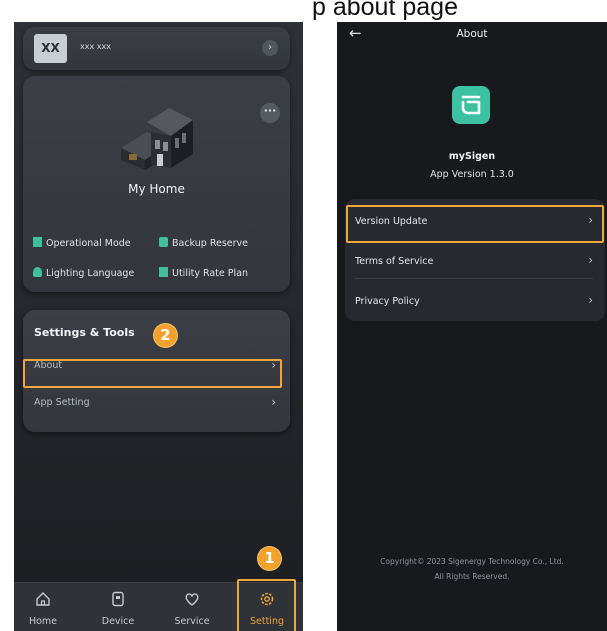 This screenshot has width=607, height=631. I want to click on section-title: Settings & Tools, so click(84, 332).